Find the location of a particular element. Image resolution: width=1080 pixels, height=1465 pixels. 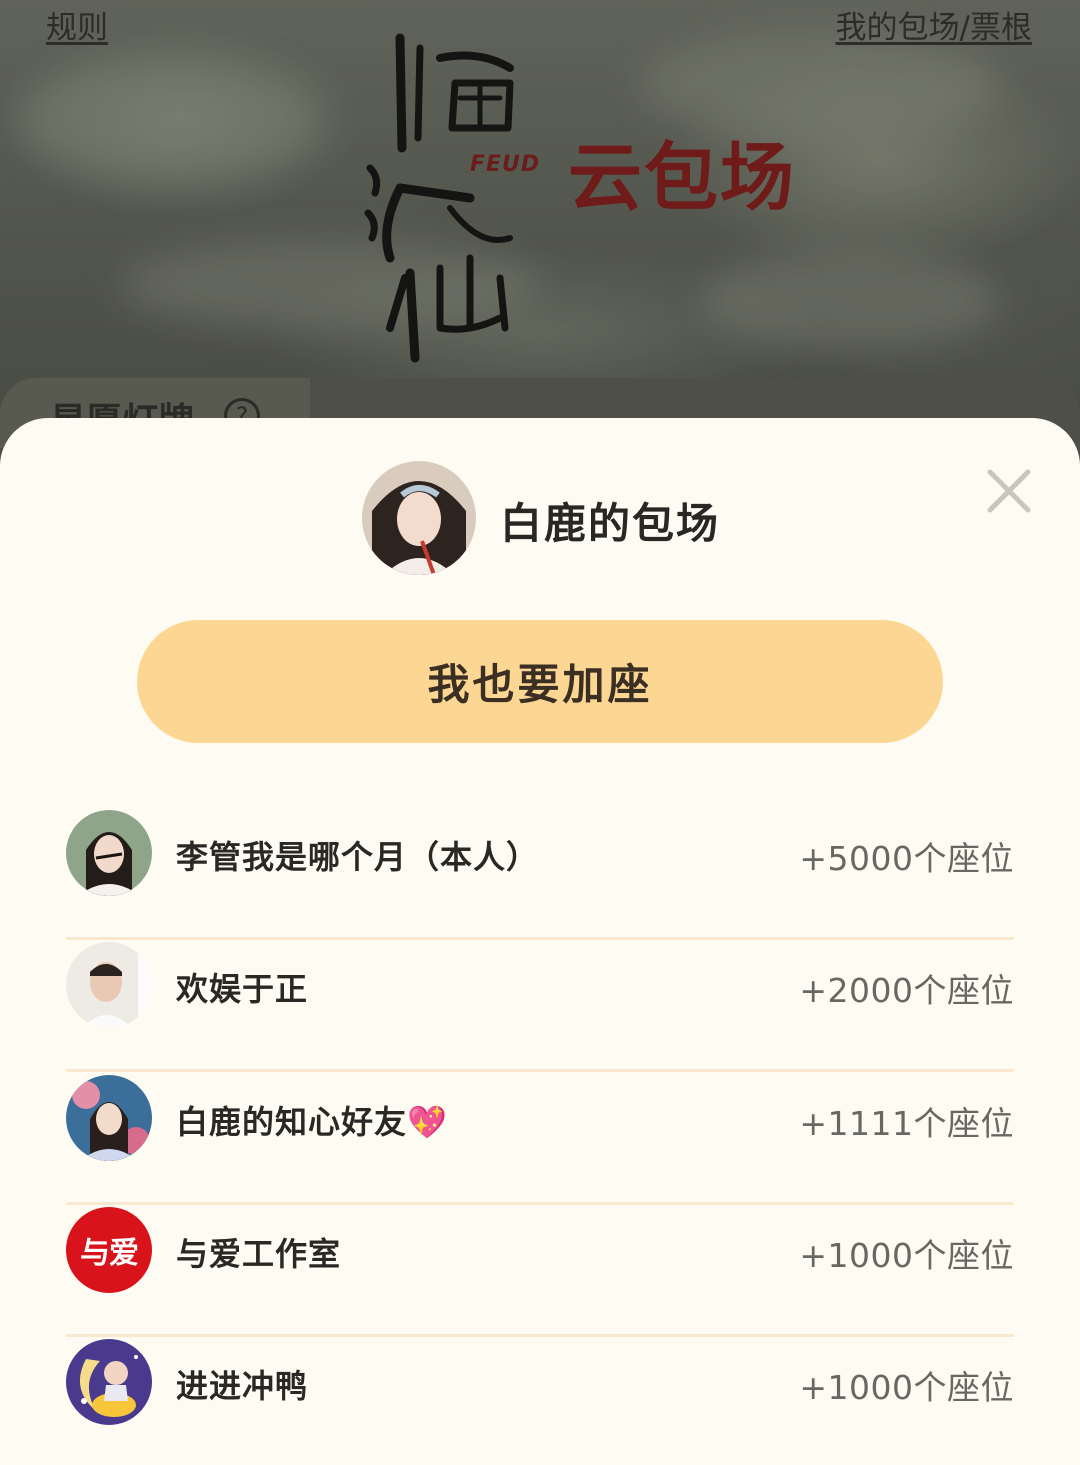

list-item: 与爱 与爱工作室 +1000个座位 is located at coordinates (540, 1271).